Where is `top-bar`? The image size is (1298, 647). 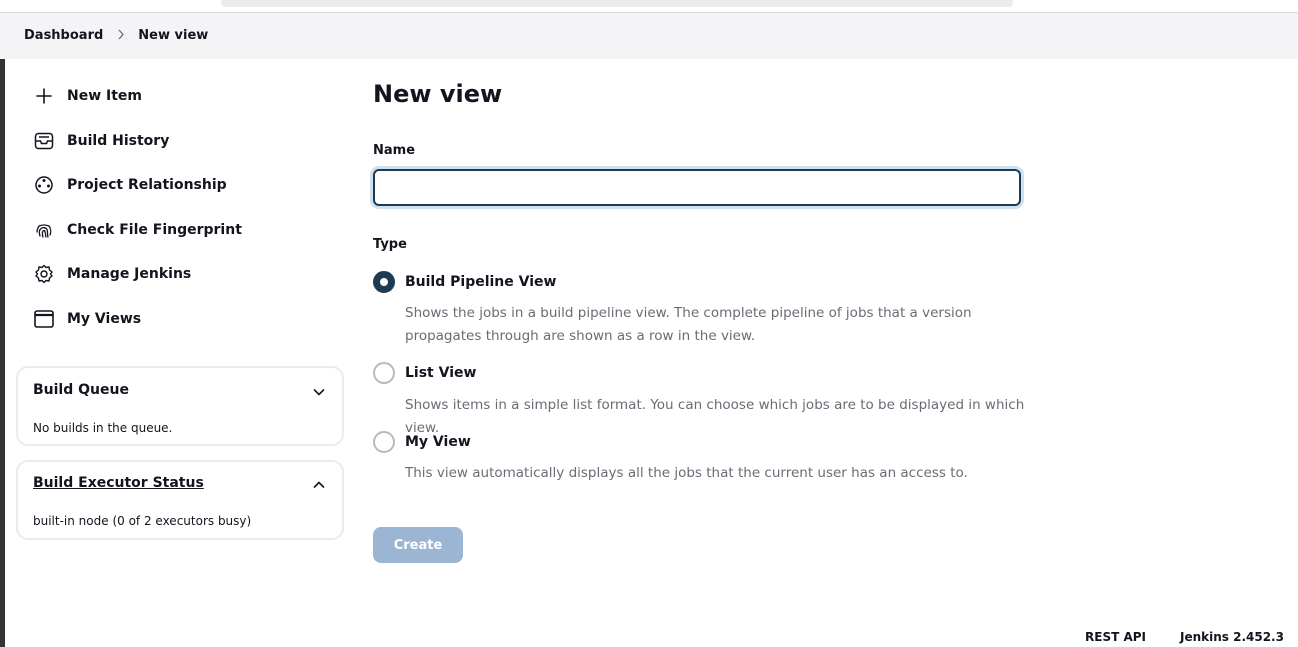
top-bar is located at coordinates (649, 6).